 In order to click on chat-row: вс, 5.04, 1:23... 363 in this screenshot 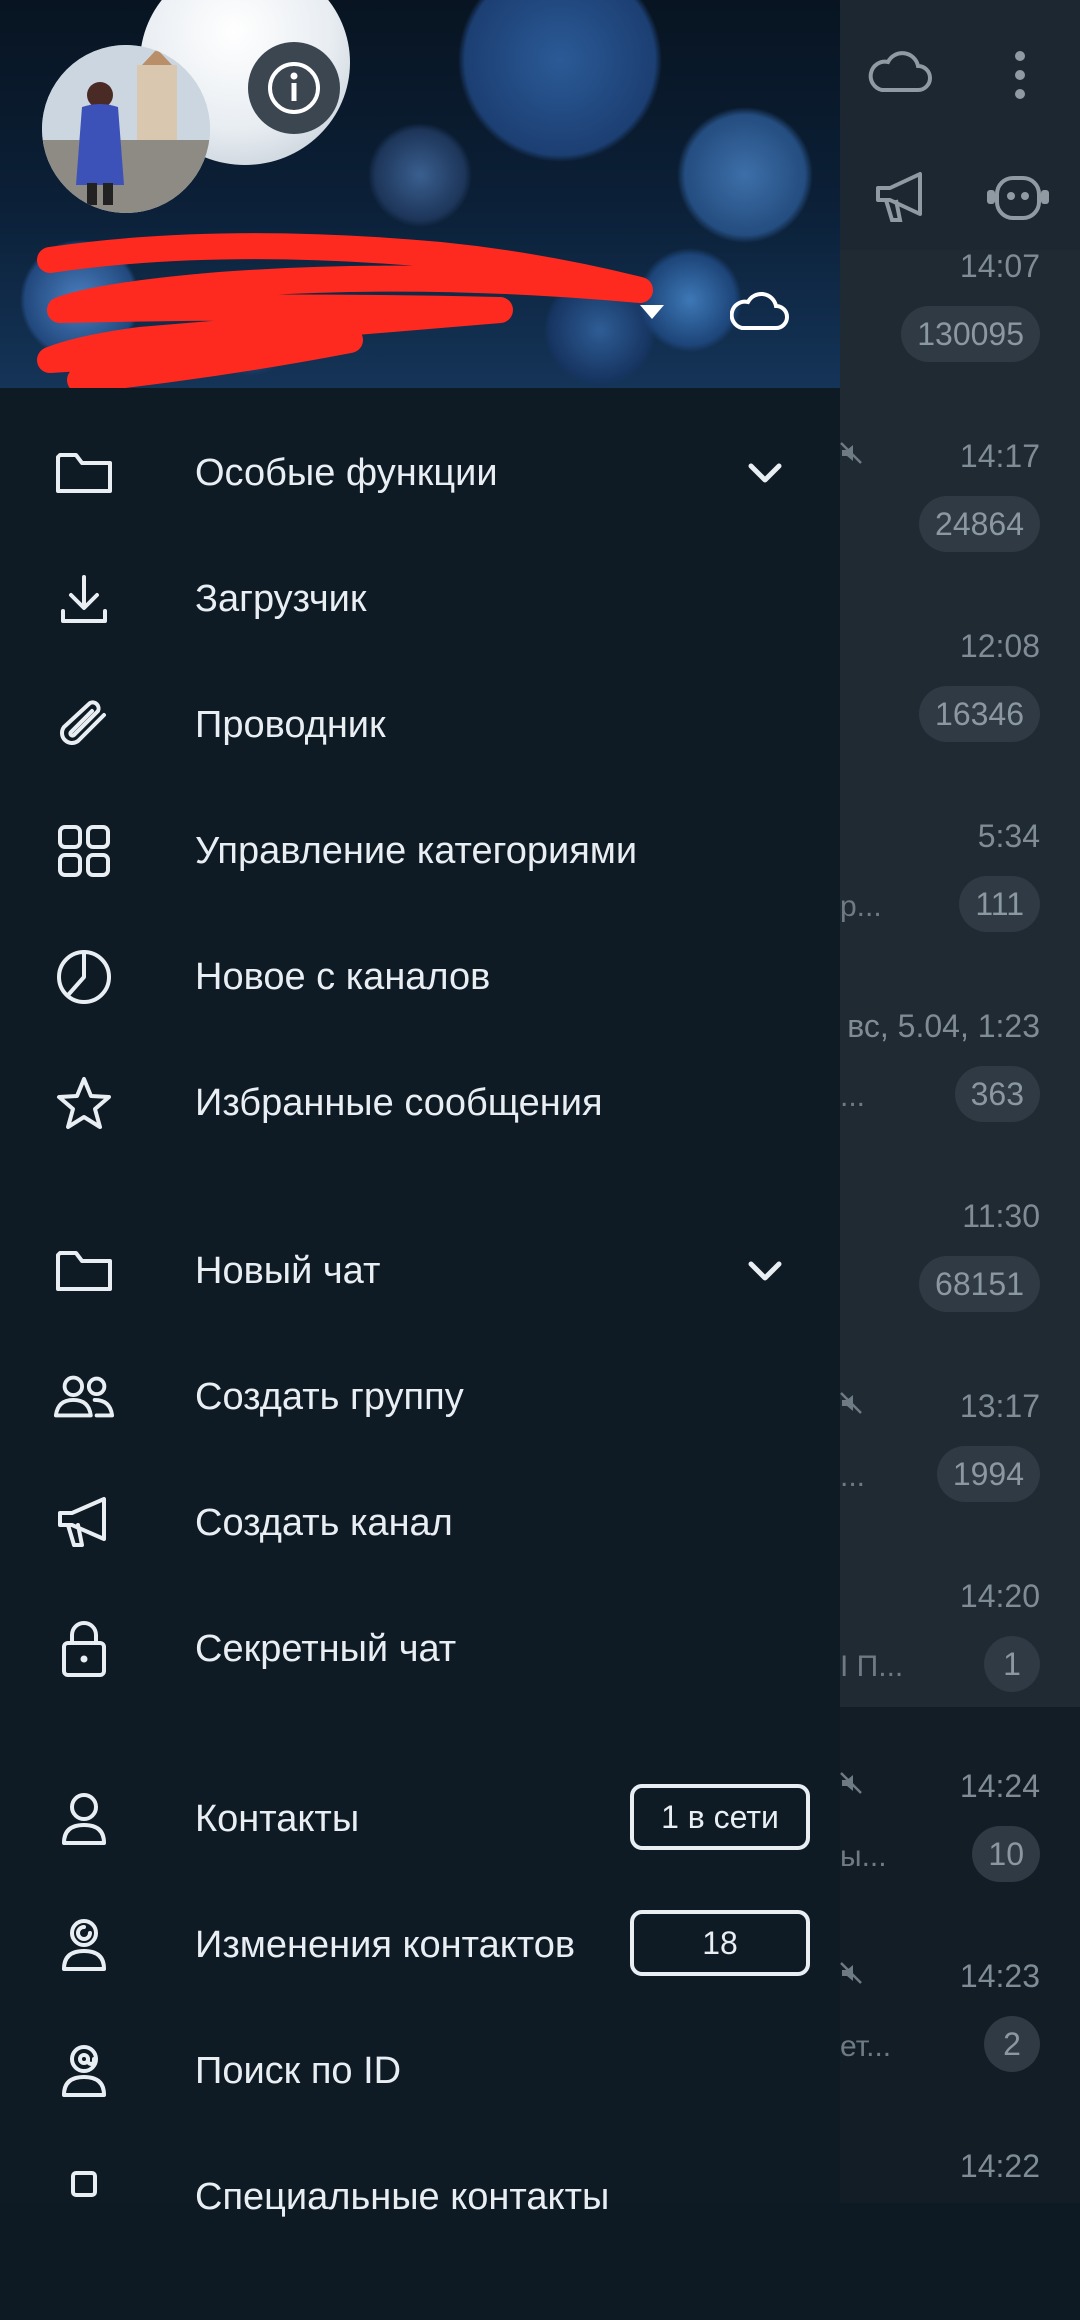, I will do `click(945, 1085)`.